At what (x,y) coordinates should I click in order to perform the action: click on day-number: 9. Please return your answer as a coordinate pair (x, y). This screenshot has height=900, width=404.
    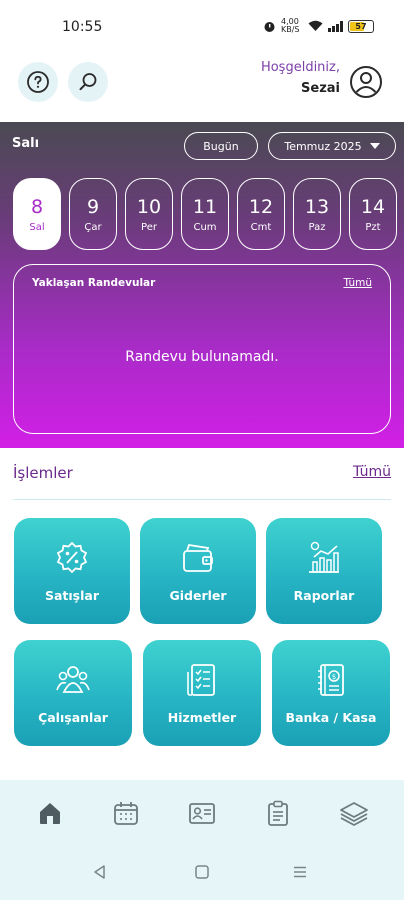
    Looking at the image, I should click on (93, 206).